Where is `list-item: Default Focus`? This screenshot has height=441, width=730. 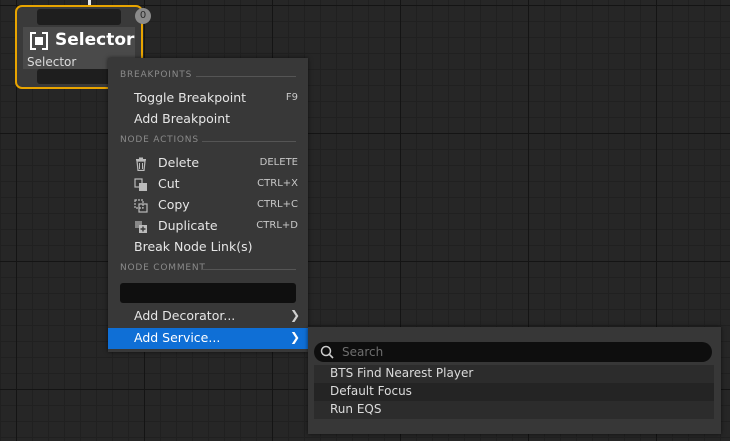 list-item: Default Focus is located at coordinates (514, 392).